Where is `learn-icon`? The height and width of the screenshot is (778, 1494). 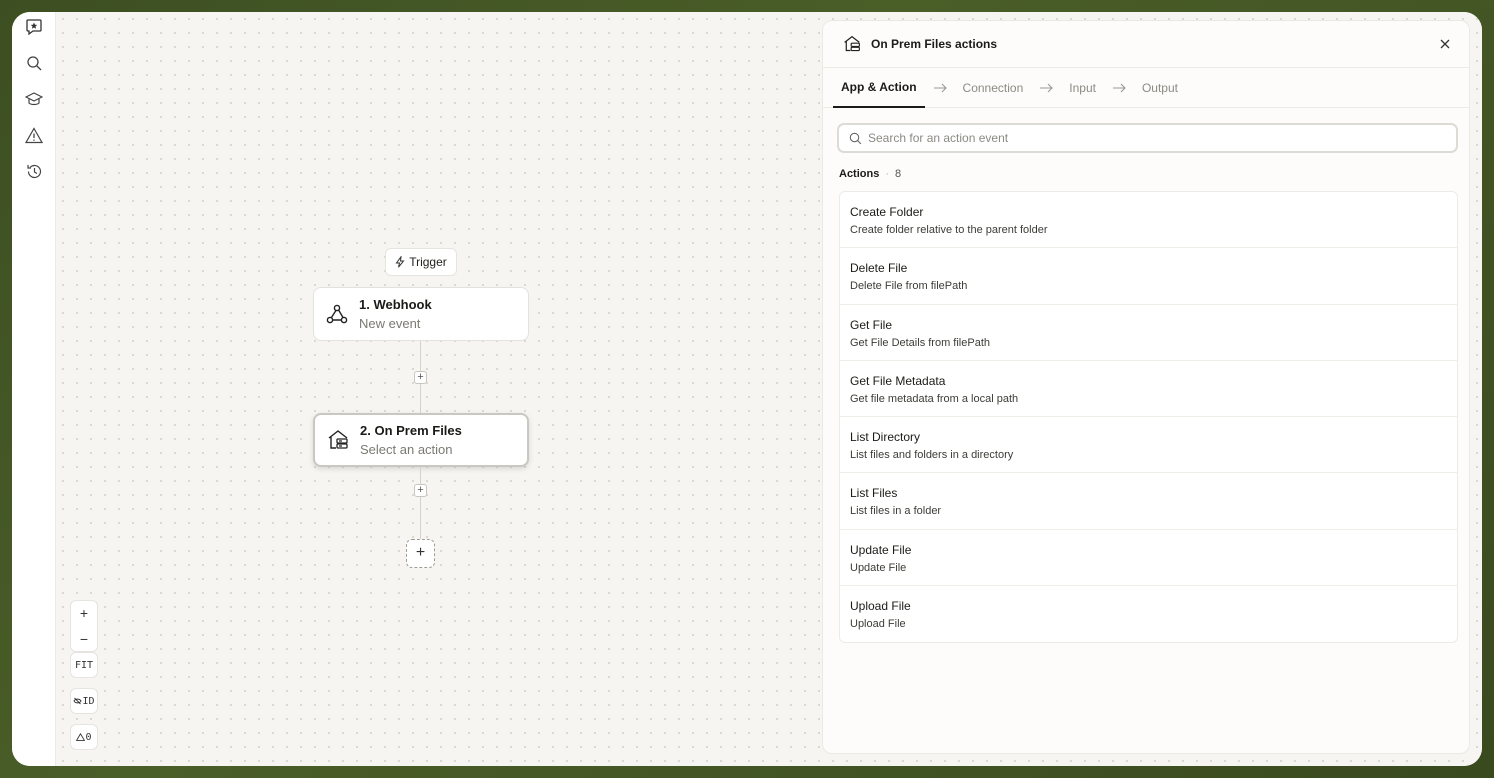
learn-icon is located at coordinates (34, 99).